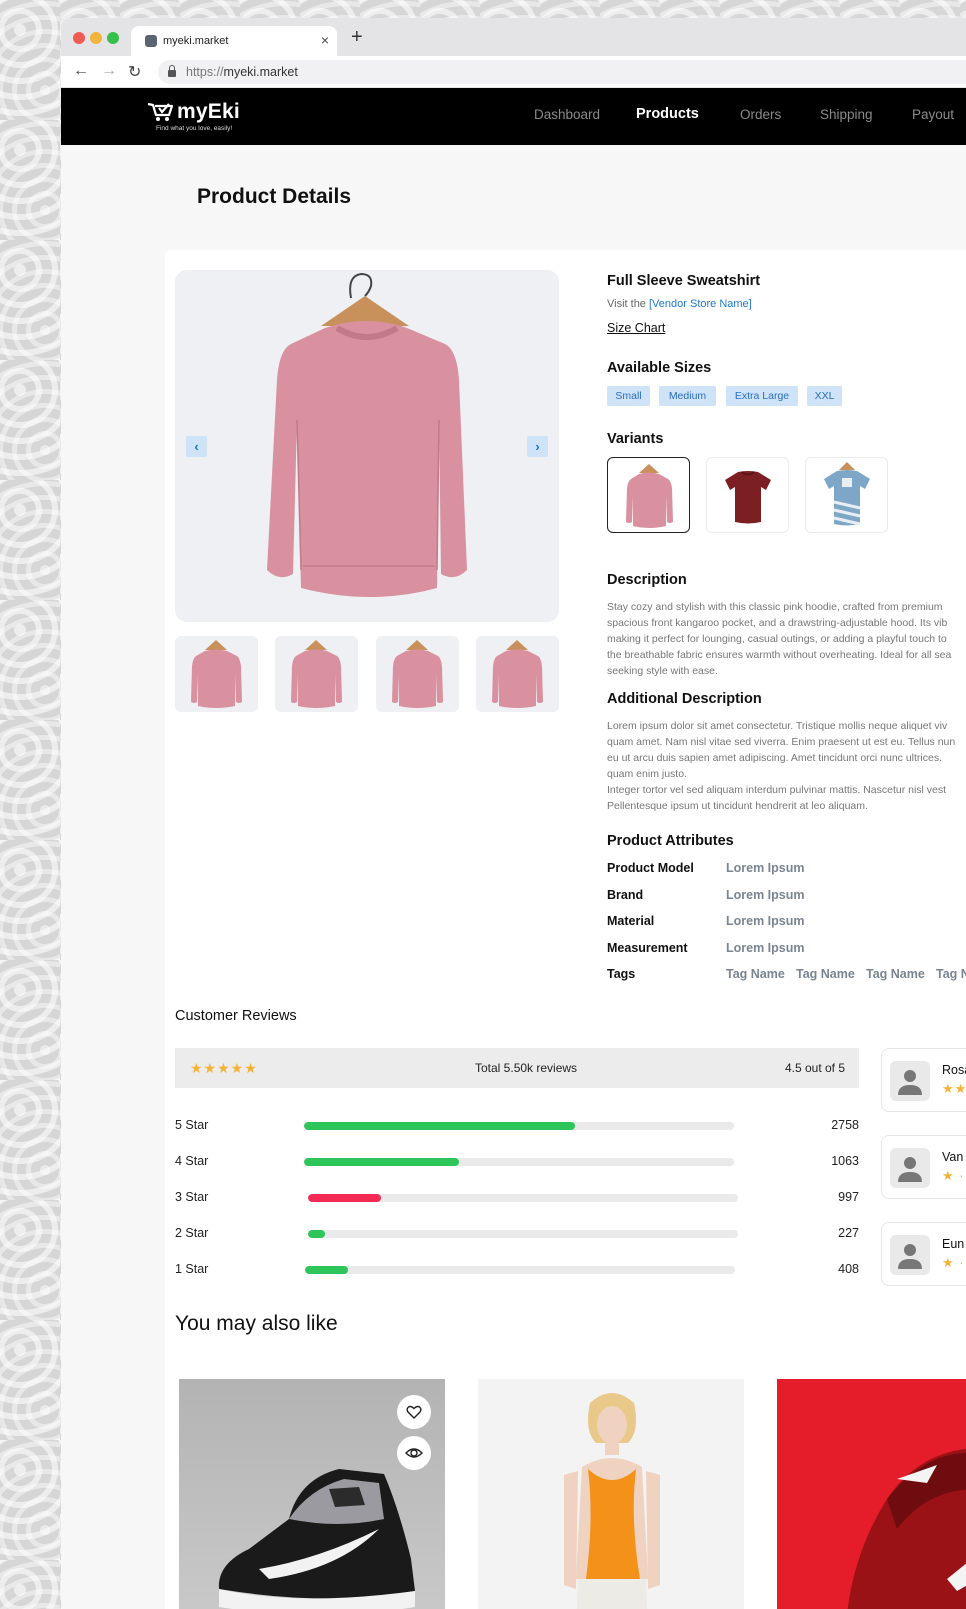  What do you see at coordinates (109, 71) in the screenshot?
I see `forward-arrow-icon: →` at bounding box center [109, 71].